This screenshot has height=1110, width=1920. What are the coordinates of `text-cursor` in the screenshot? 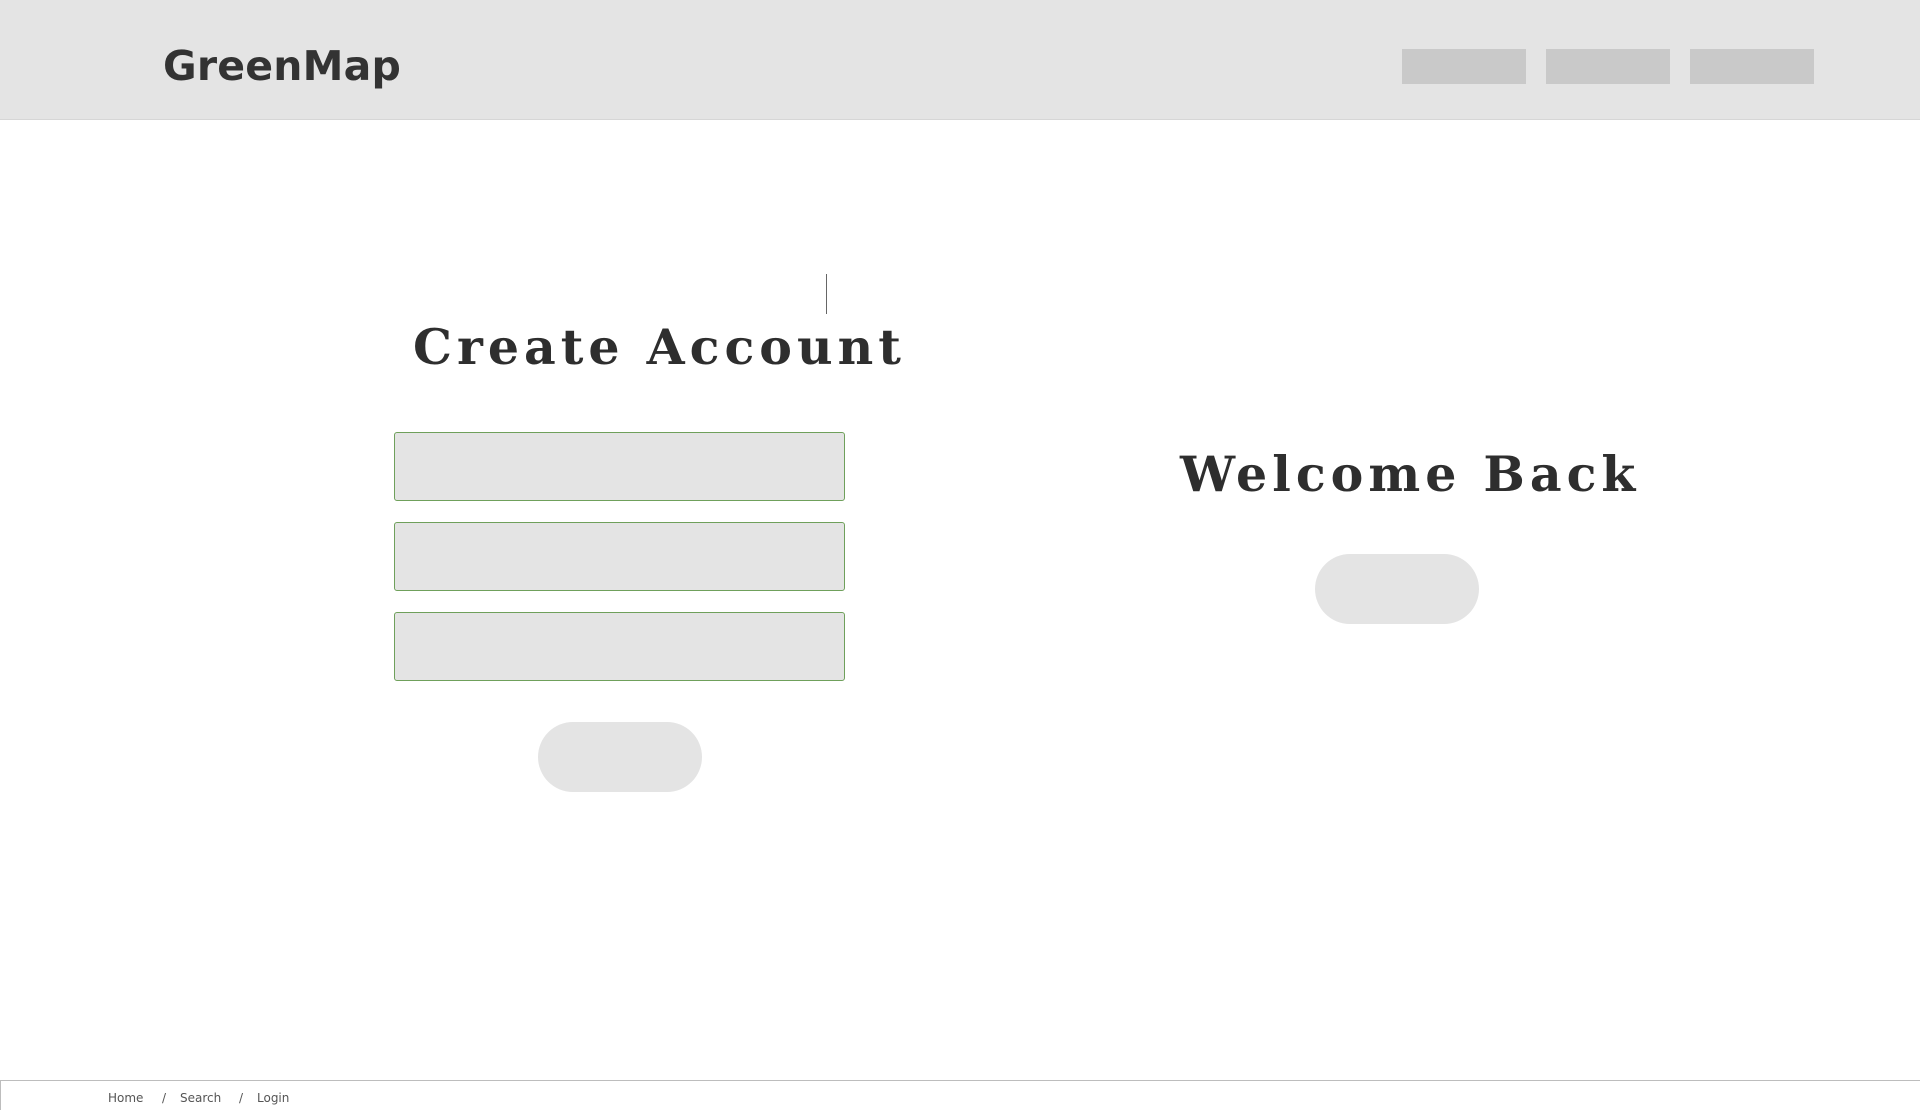 It's located at (826, 294).